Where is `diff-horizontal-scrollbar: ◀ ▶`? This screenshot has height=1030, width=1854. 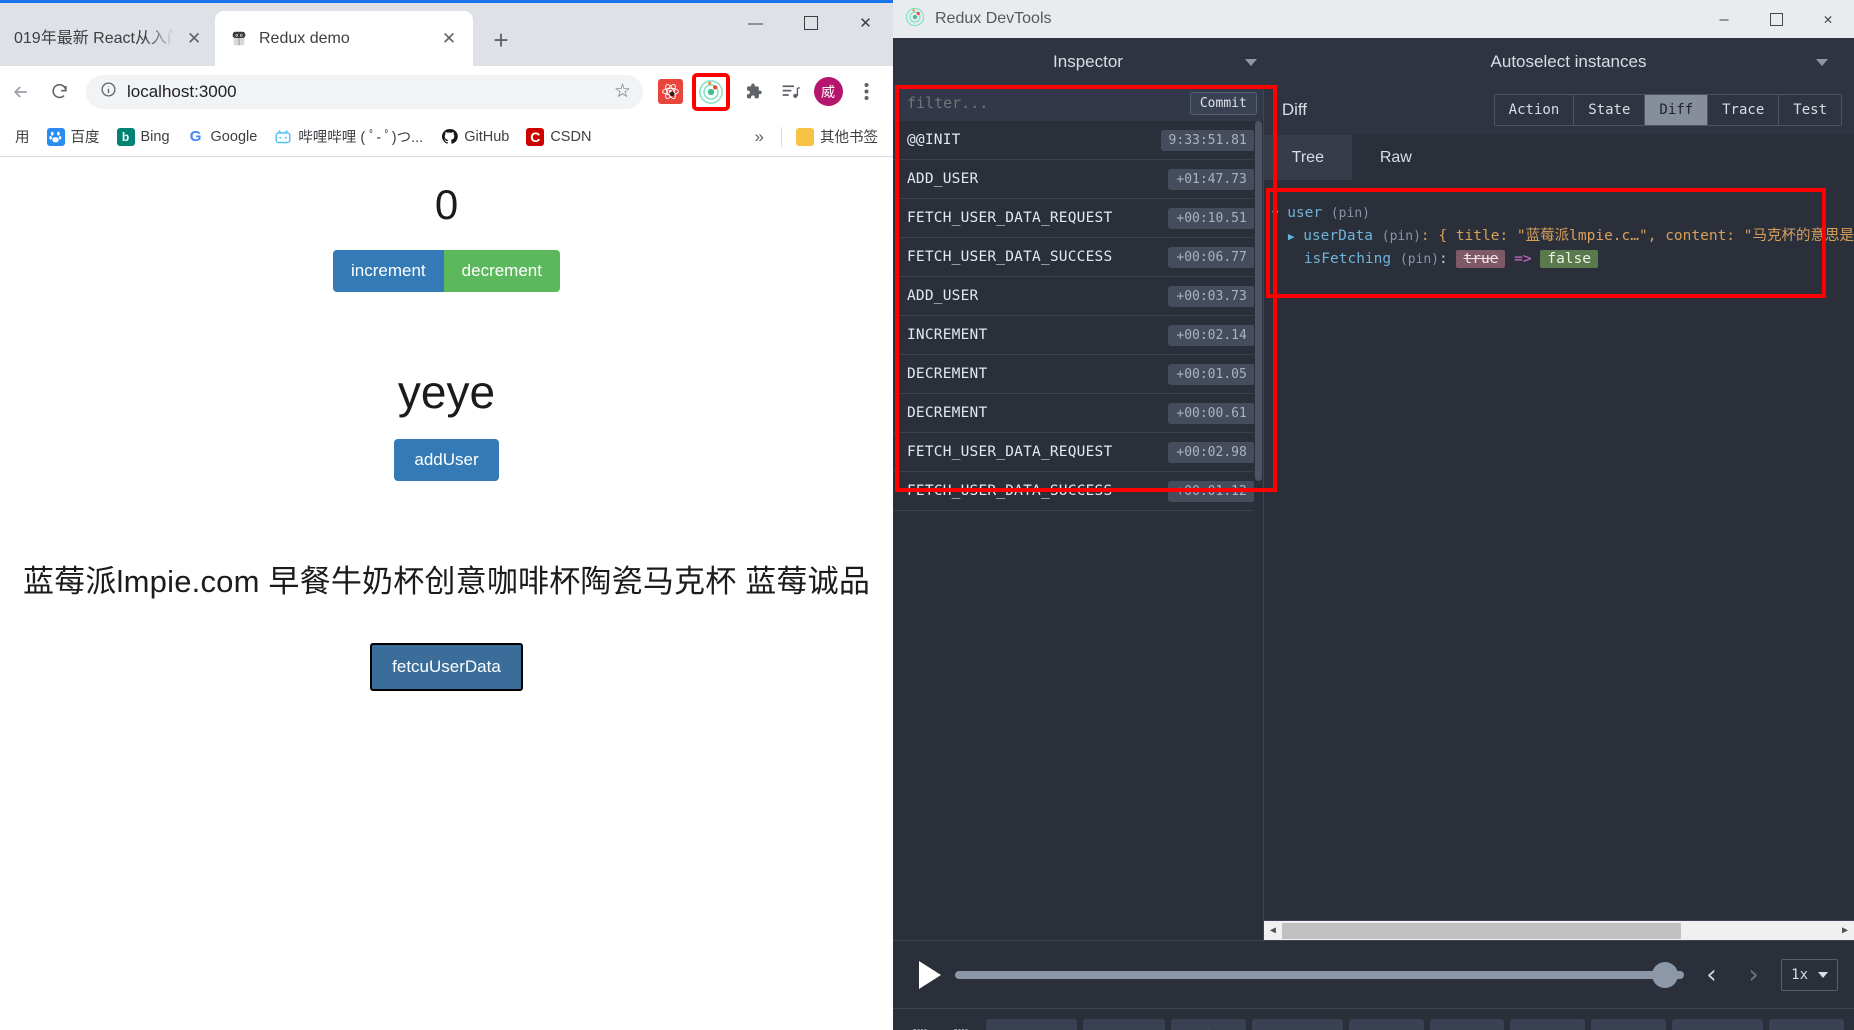
diff-horizontal-scrollbar: ◀ ▶ is located at coordinates (1558, 930).